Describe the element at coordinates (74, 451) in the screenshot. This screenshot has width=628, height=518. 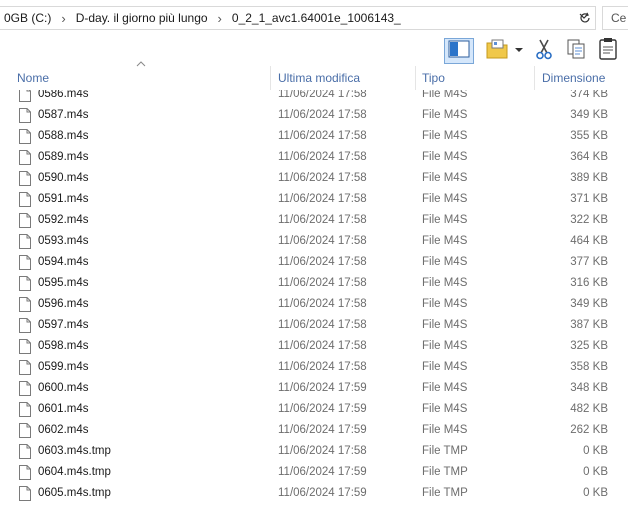
I see `file-name: 0603.m4s.tmp` at that location.